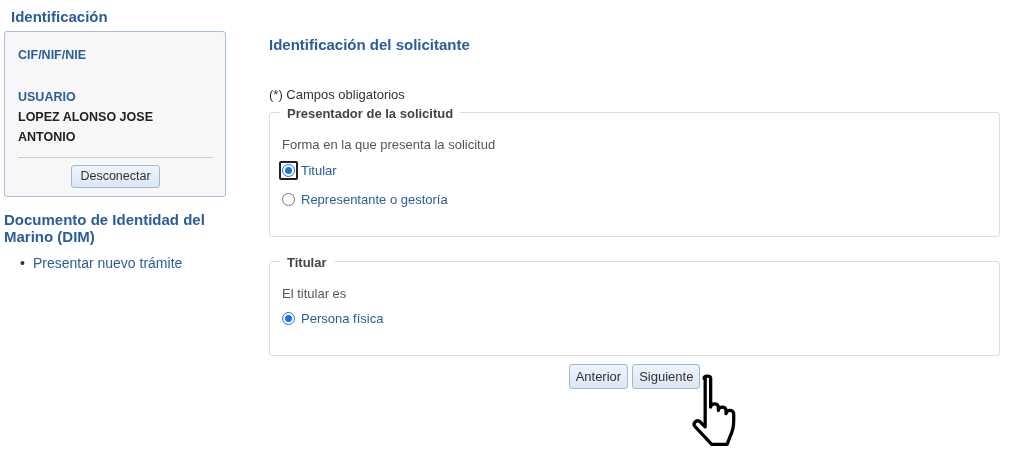  I want to click on option-label: Titular, so click(319, 170).